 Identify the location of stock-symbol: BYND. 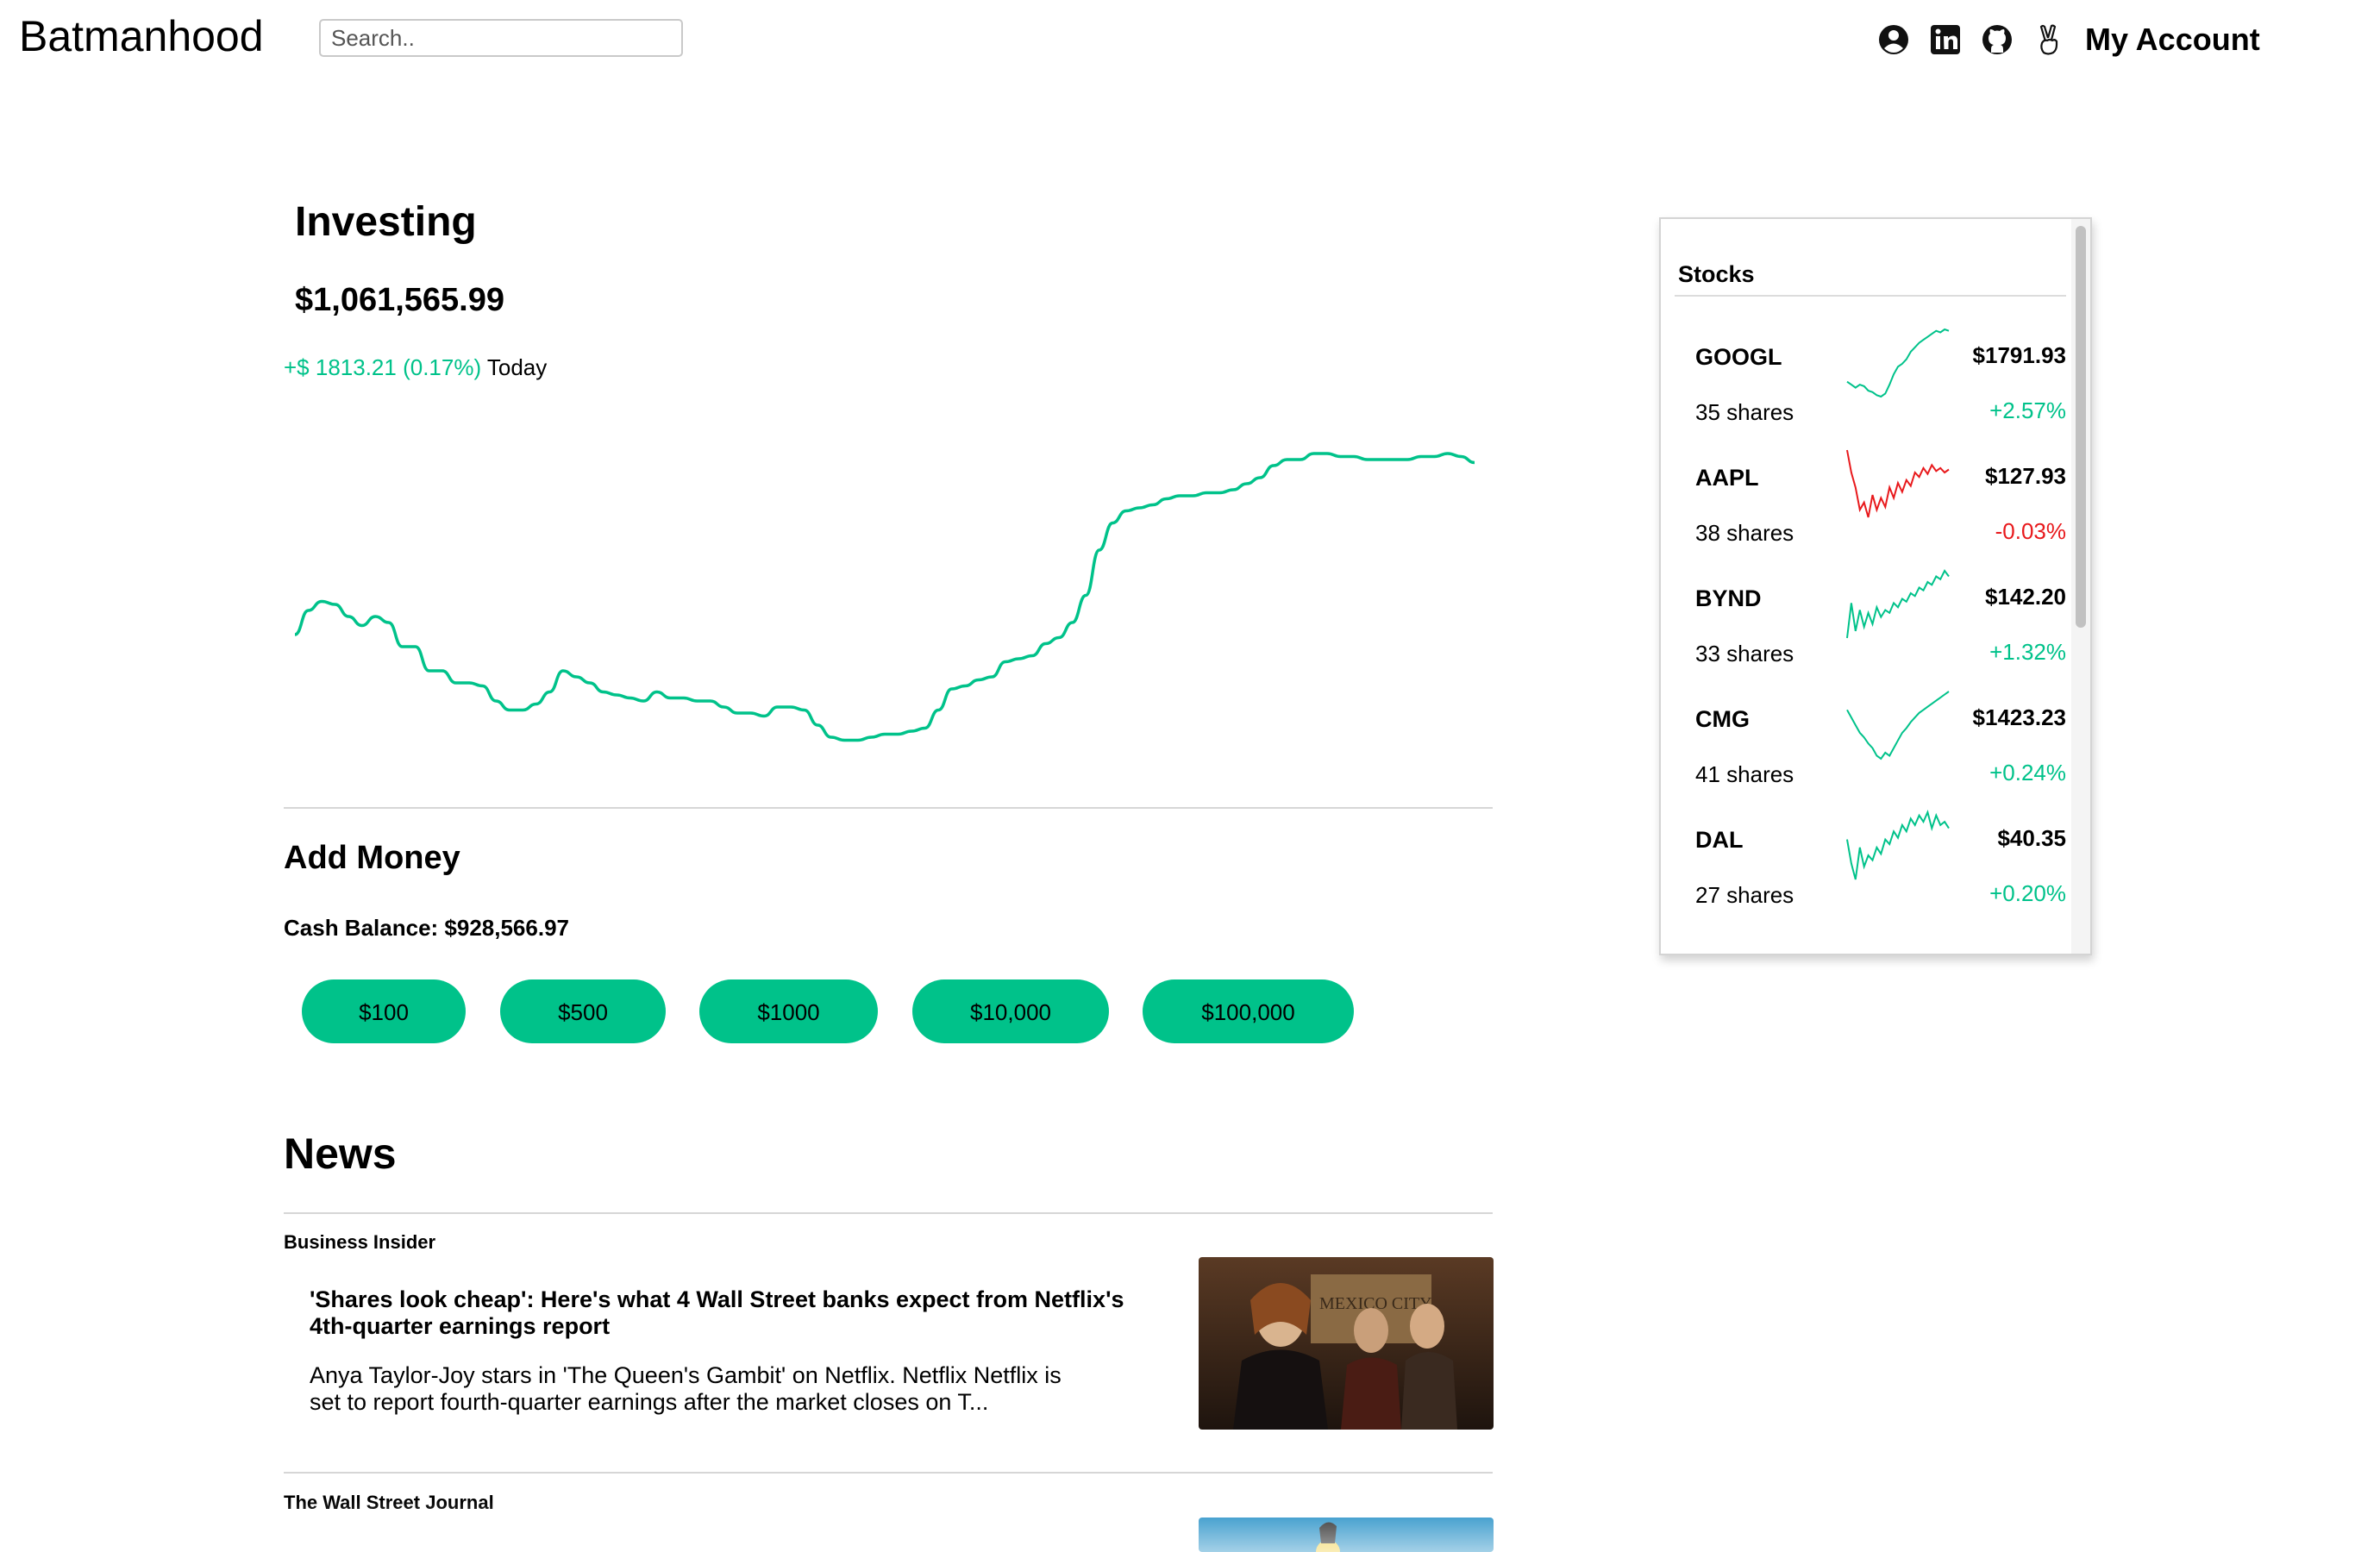
(1729, 598).